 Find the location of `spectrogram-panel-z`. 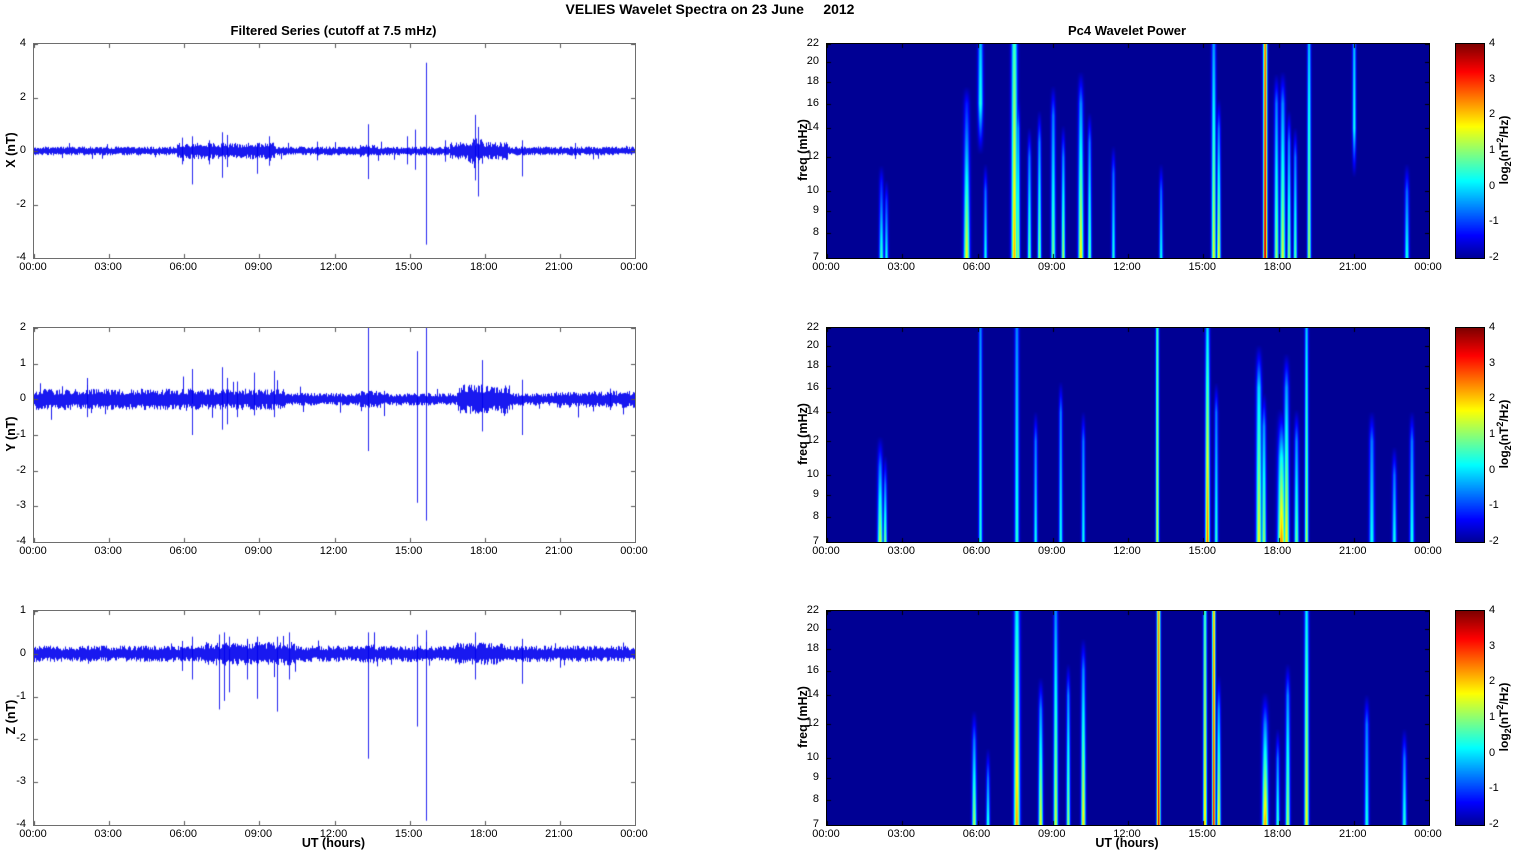

spectrogram-panel-z is located at coordinates (1128, 718).